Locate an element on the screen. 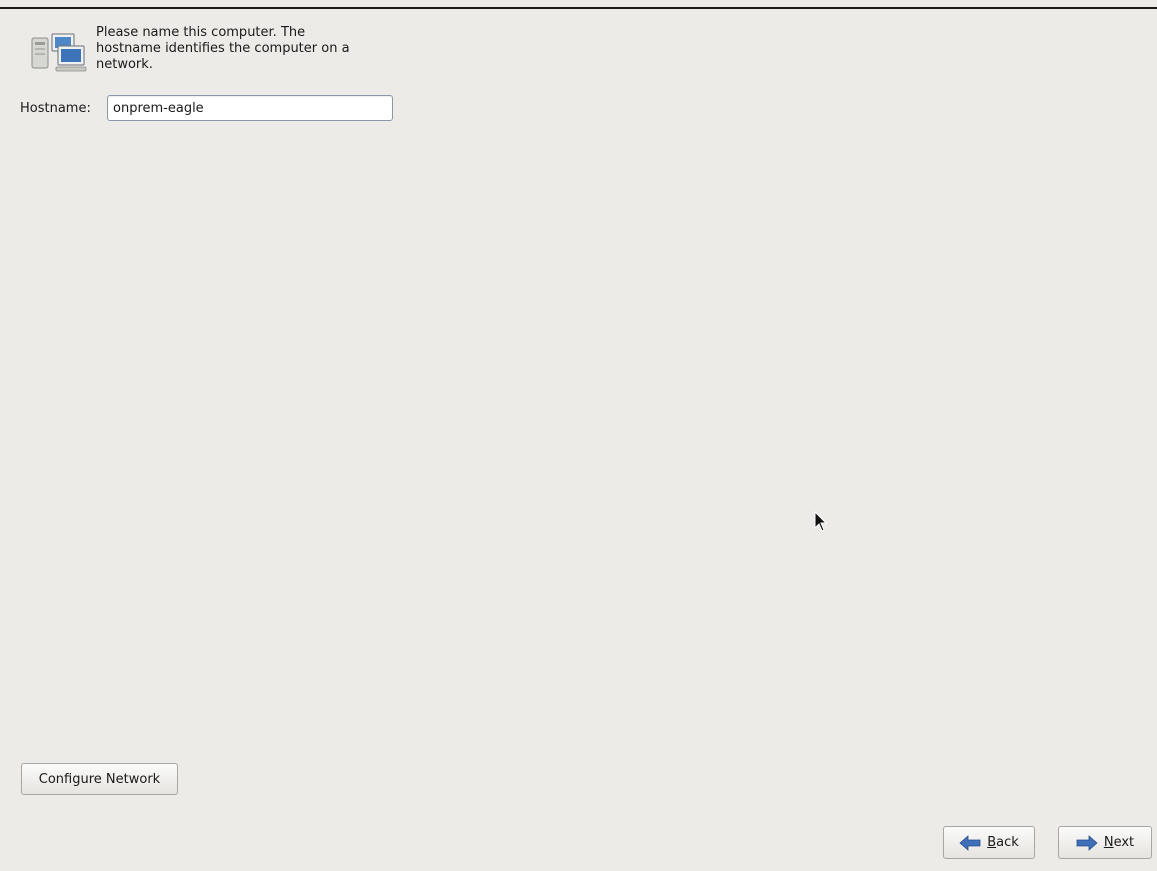 The image size is (1157, 871). next-label: Next is located at coordinates (1119, 842).